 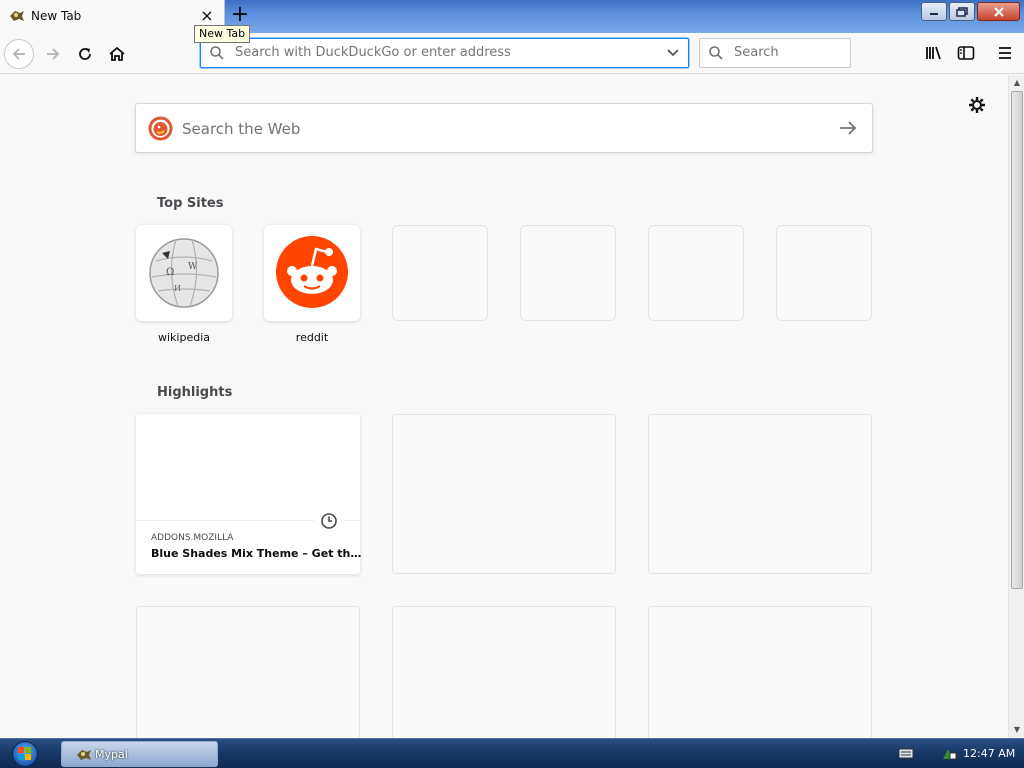 What do you see at coordinates (241, 129) in the screenshot?
I see `web-search-placeholder: Search the Web` at bounding box center [241, 129].